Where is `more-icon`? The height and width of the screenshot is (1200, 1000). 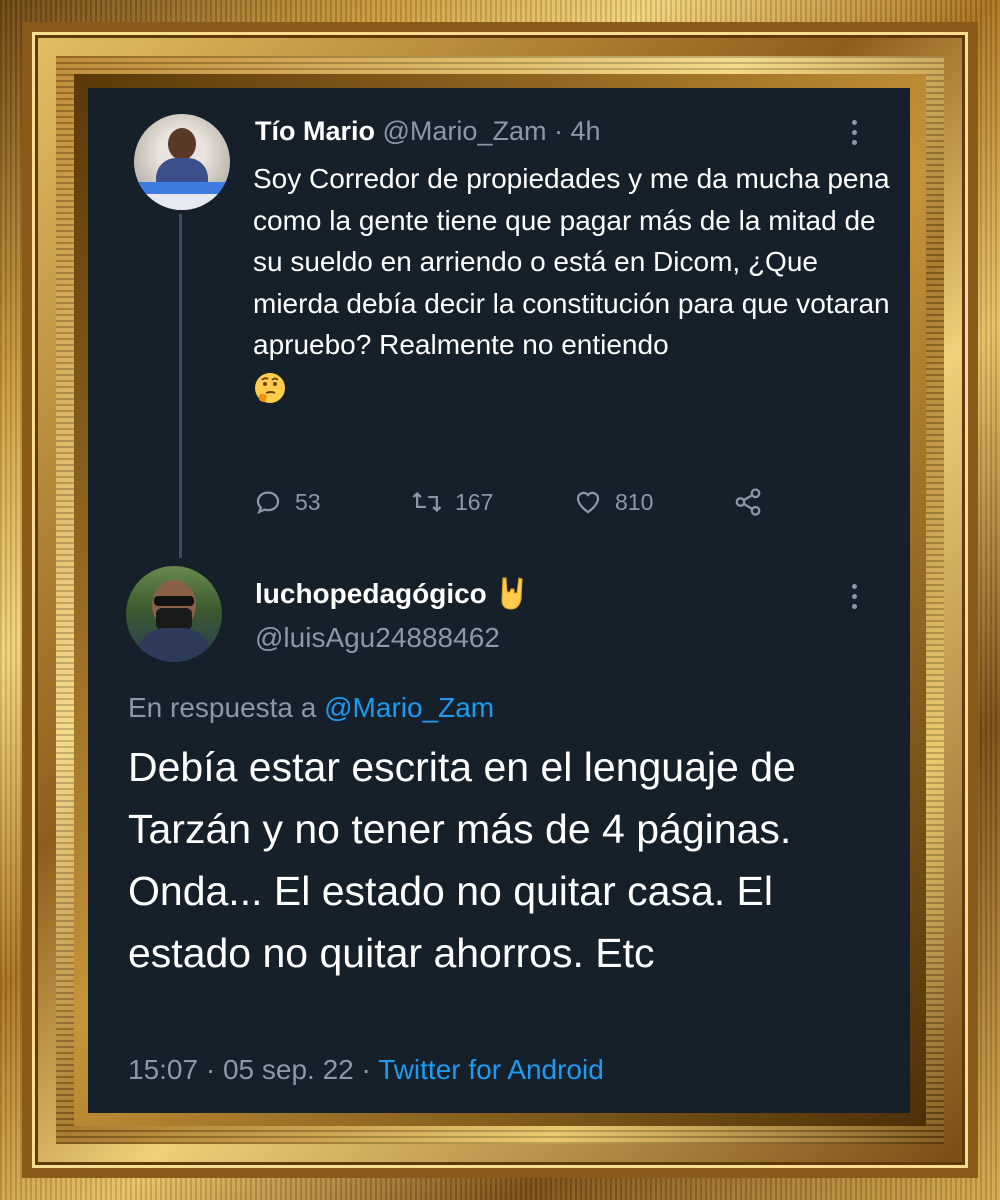 more-icon is located at coordinates (856, 134).